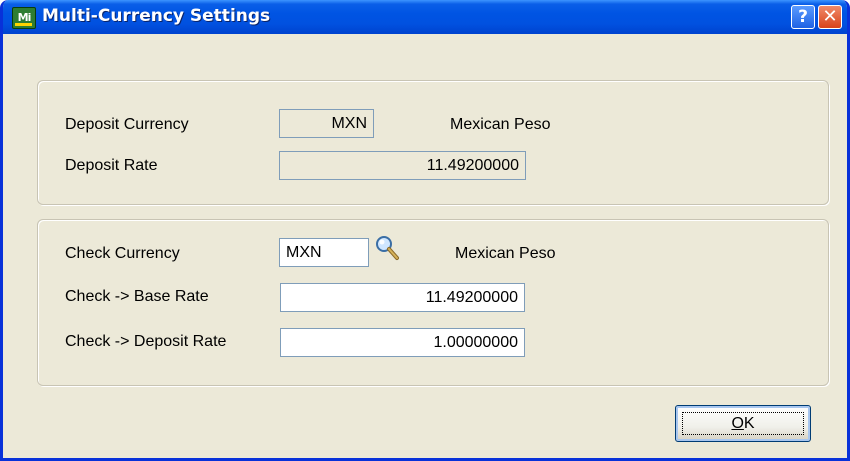 The width and height of the screenshot is (850, 461). I want to click on check-base-rate-input: 11.49200000, so click(402, 297).